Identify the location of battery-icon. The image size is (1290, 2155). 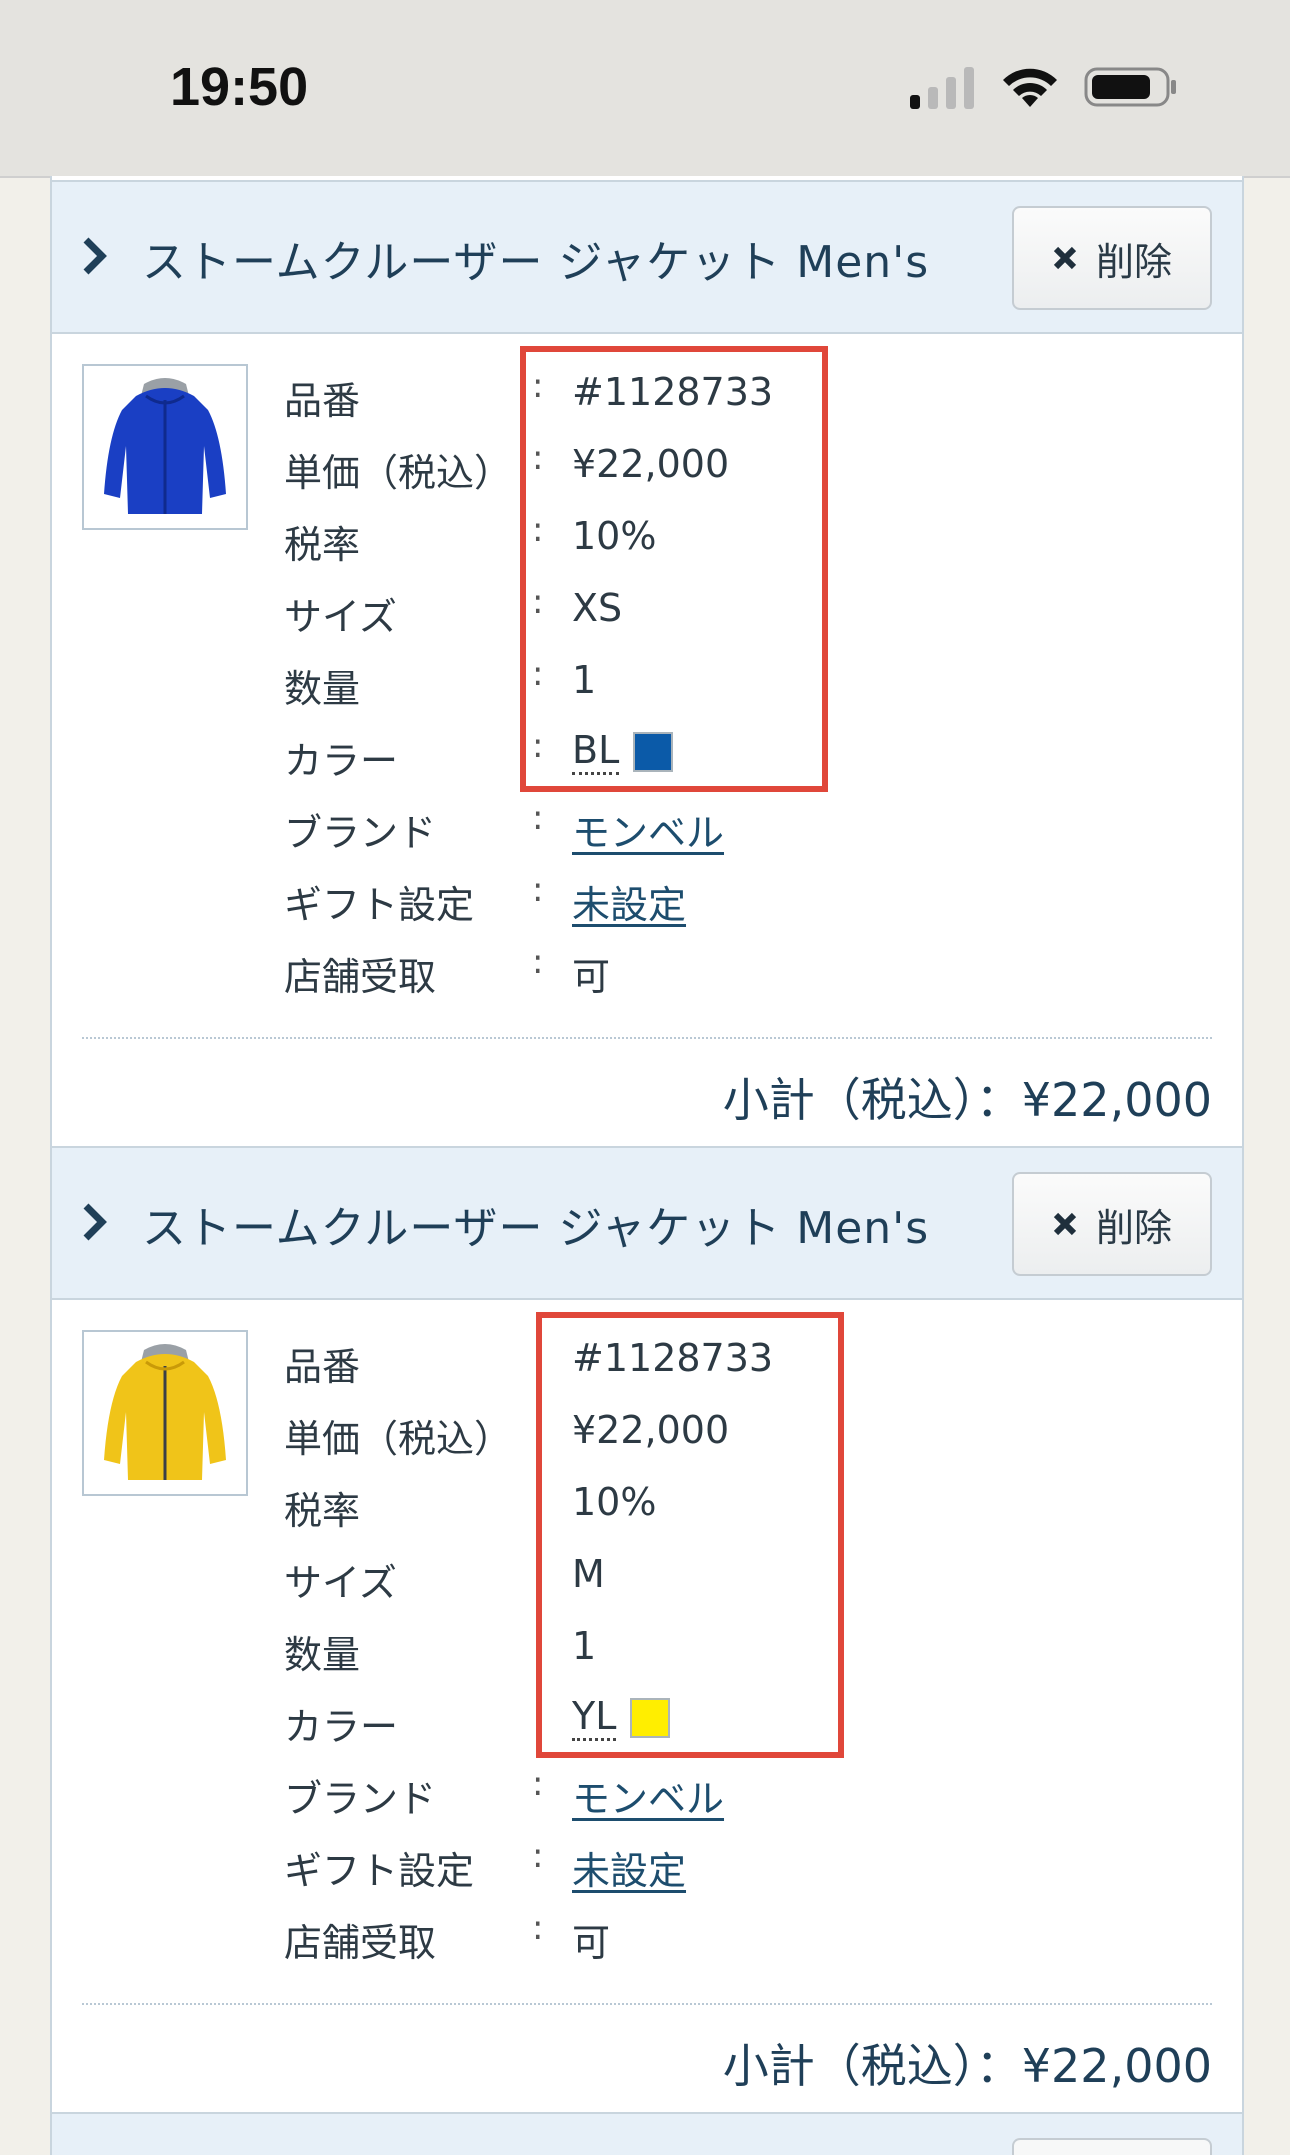
(1130, 87).